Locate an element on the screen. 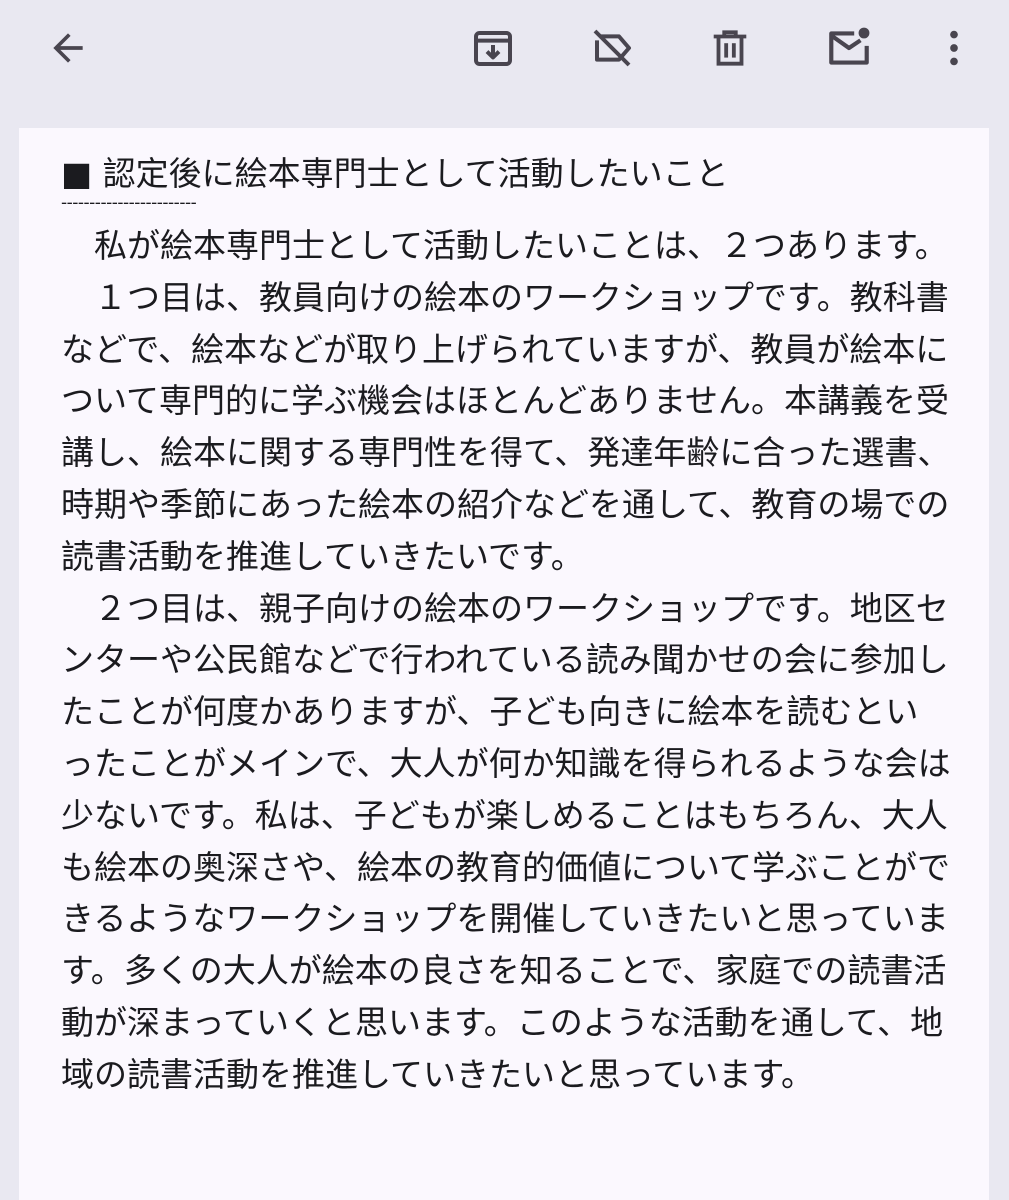  label-off-icon is located at coordinates (612, 48).